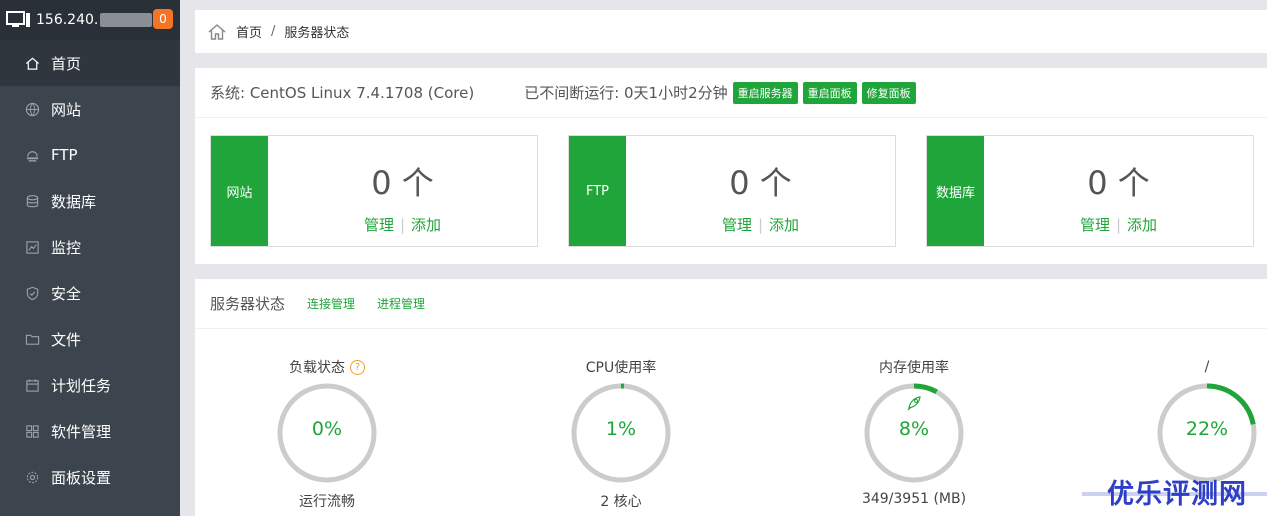 This screenshot has width=1267, height=516. I want to click on sidebar-item-label: 网站, so click(66, 109).